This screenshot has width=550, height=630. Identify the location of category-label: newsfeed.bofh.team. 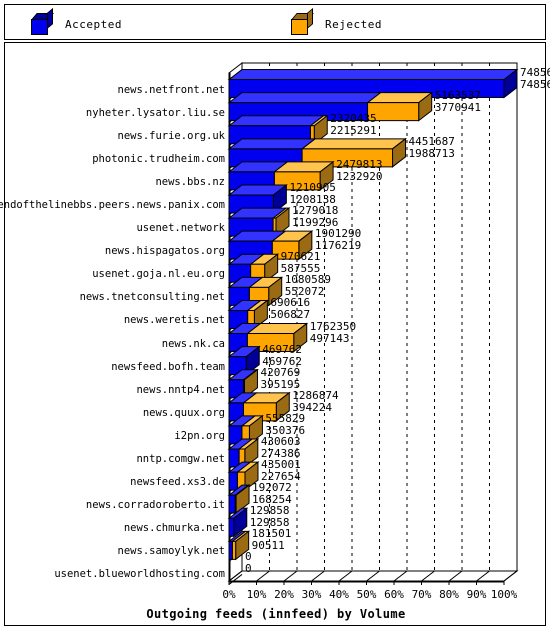
(168, 366).